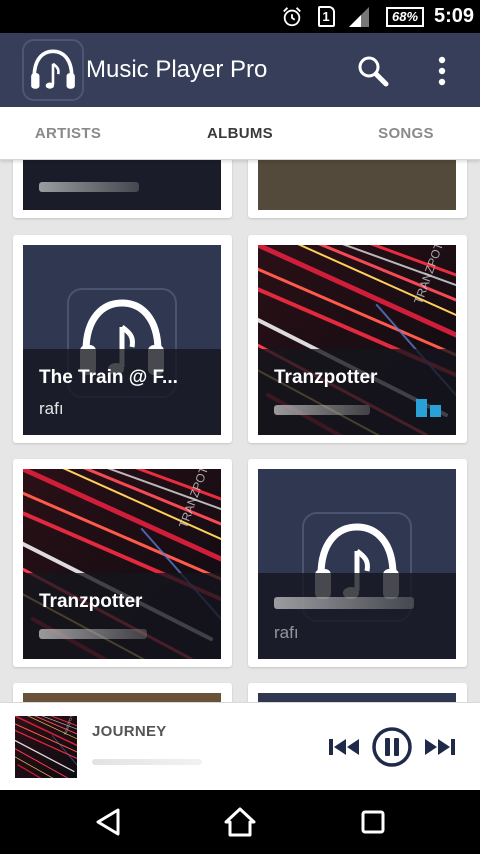 Image resolution: width=480 pixels, height=854 pixels. What do you see at coordinates (108, 822) in the screenshot?
I see `back-icon` at bounding box center [108, 822].